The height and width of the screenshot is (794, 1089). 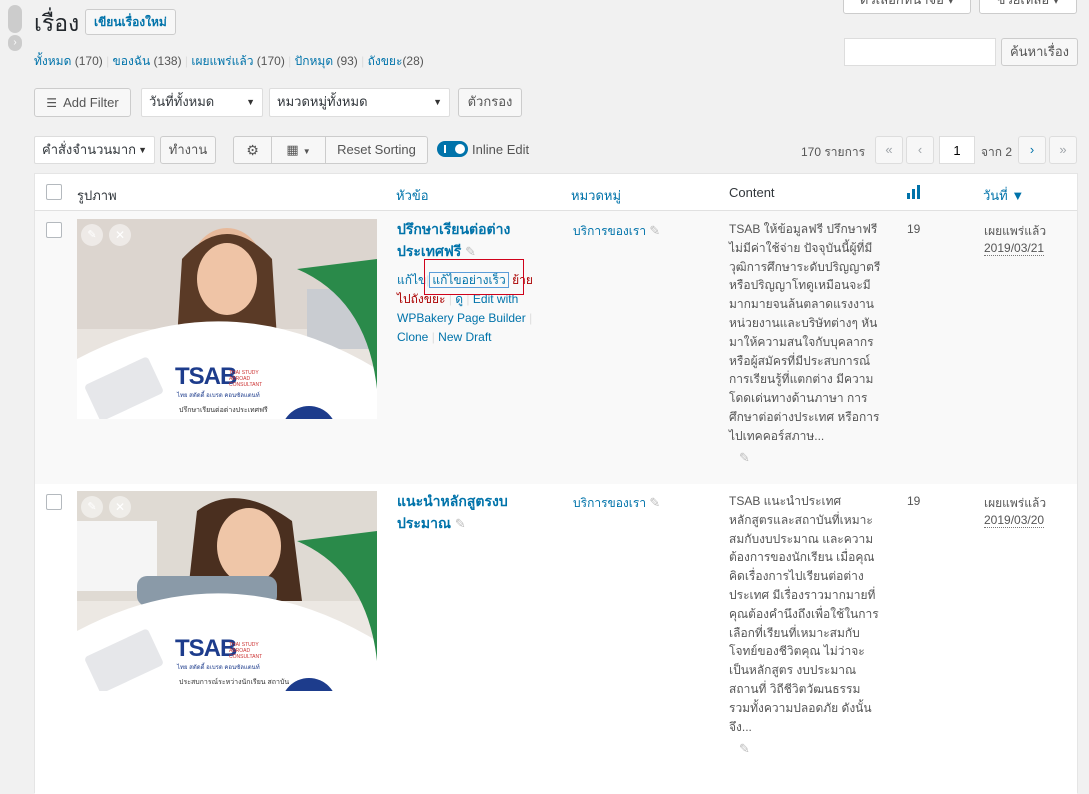 What do you see at coordinates (15, 43) in the screenshot?
I see `collapse-handle-bottom: ›` at bounding box center [15, 43].